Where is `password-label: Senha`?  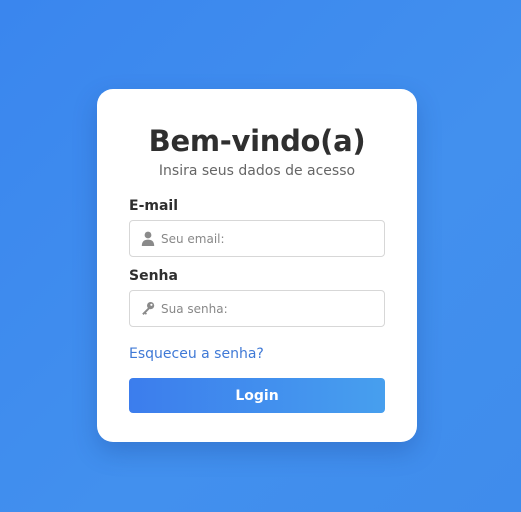
password-label: Senha is located at coordinates (153, 276).